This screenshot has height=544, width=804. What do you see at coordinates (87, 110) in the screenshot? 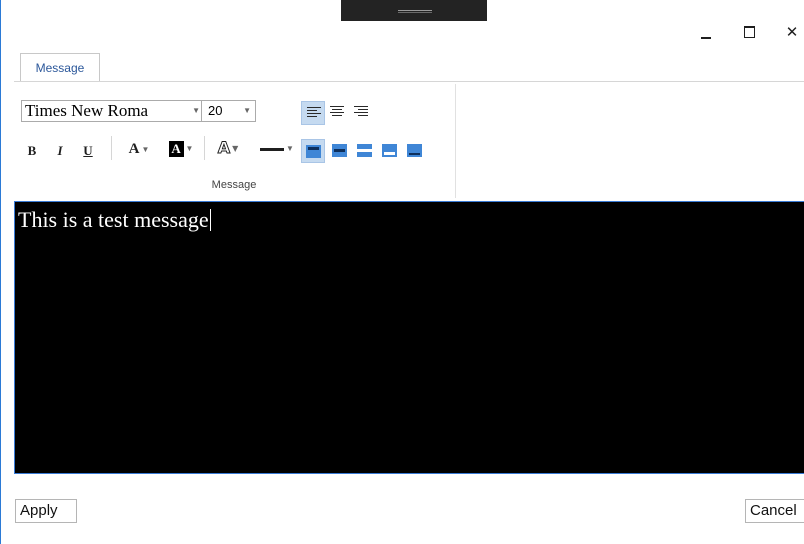
I see `font-family-value: Times New Roma` at bounding box center [87, 110].